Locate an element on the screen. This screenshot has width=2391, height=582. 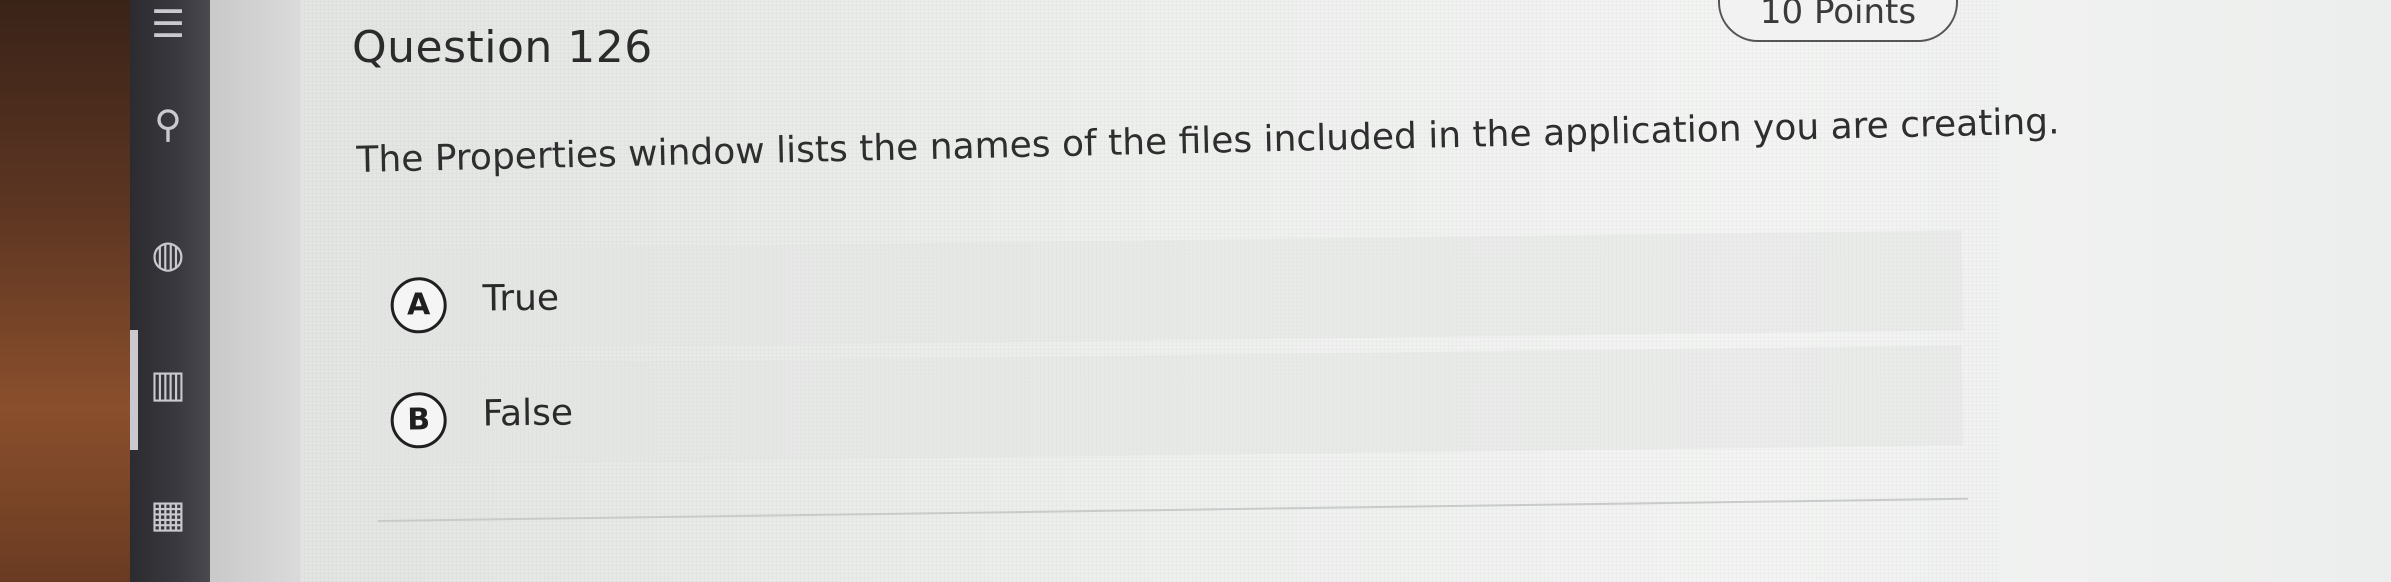
active-indicator is located at coordinates (134, 390).